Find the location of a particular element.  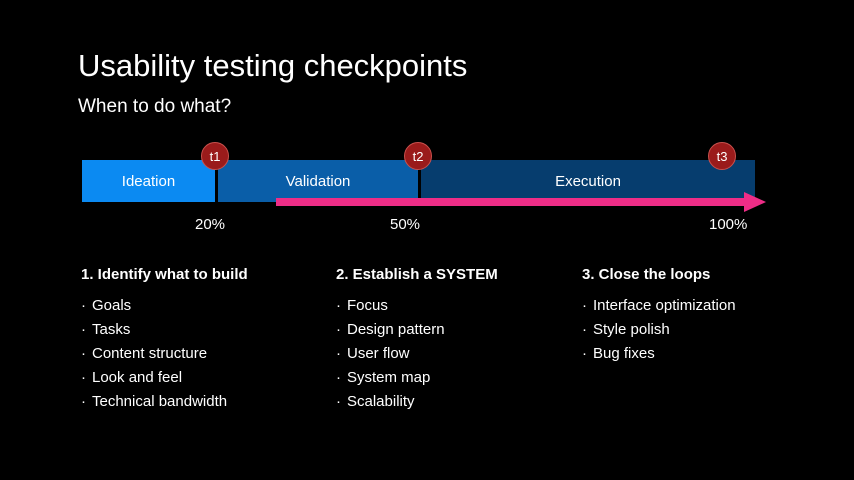

list-item-label: Technical bandwidth is located at coordinates (160, 401).